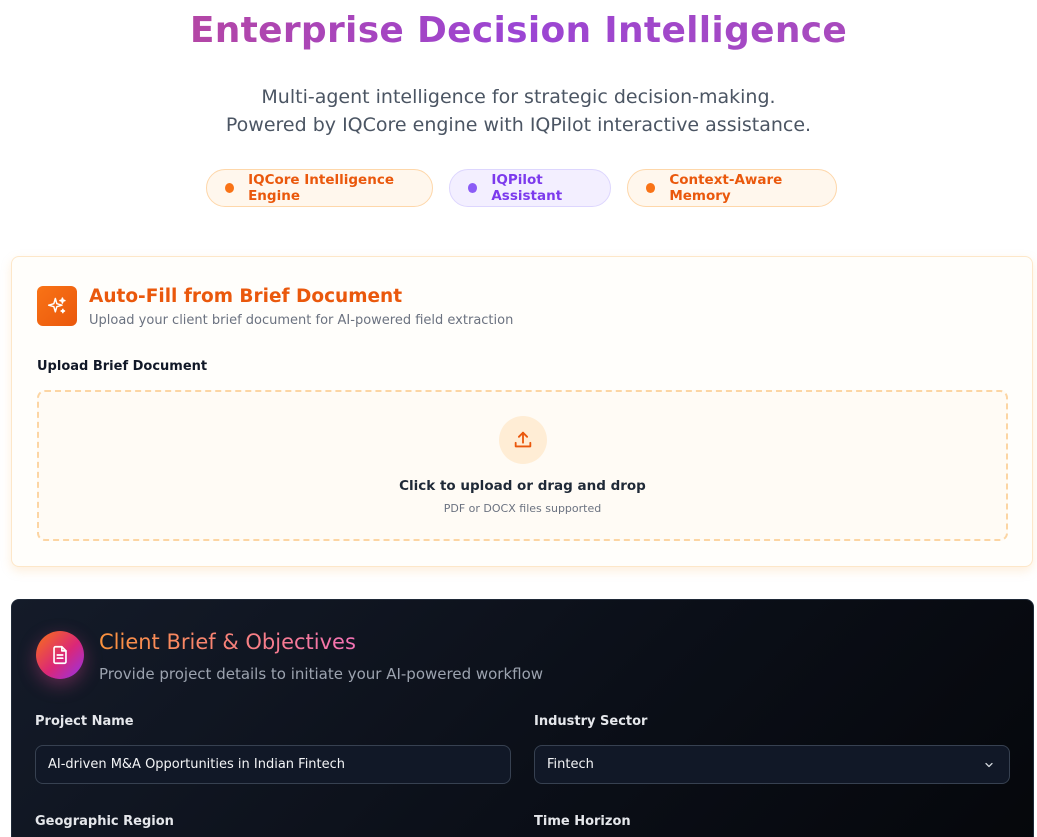 The width and height of the screenshot is (1037, 837). What do you see at coordinates (772, 764) in the screenshot?
I see `industry-sector-select: Fintech` at bounding box center [772, 764].